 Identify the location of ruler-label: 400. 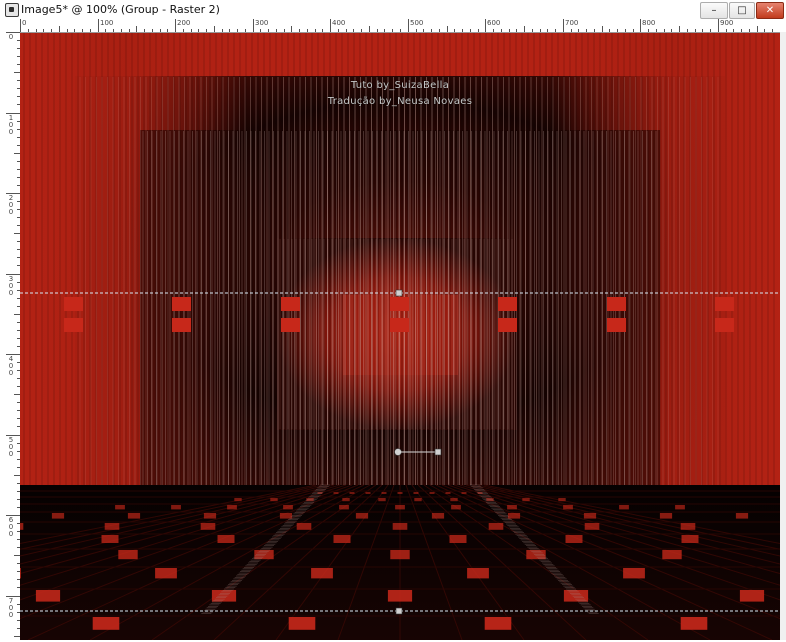
(339, 23).